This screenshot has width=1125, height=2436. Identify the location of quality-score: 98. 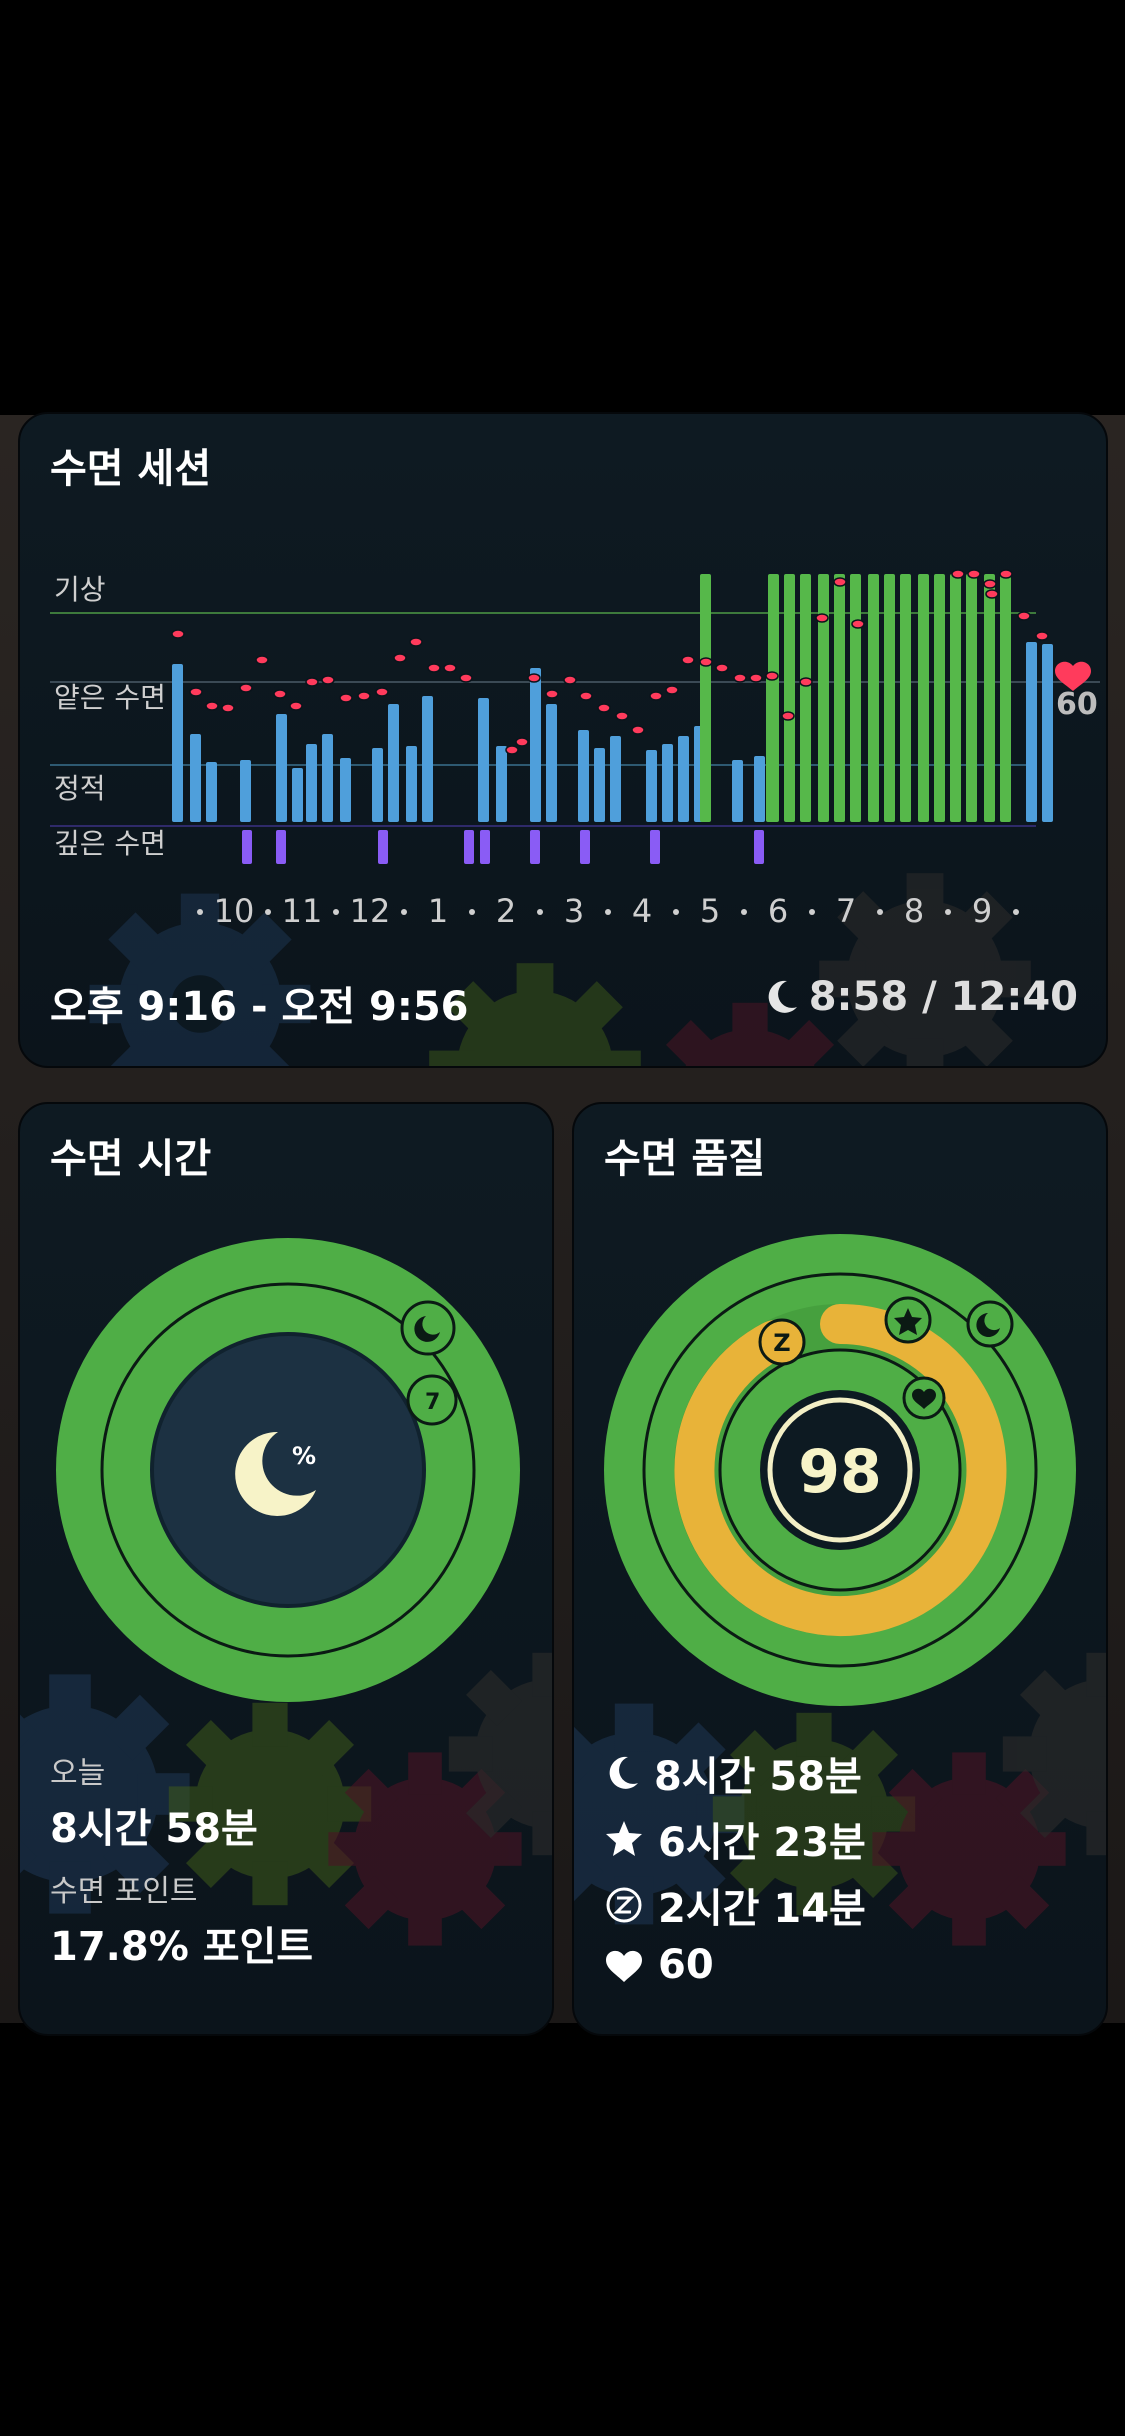
(840, 1472).